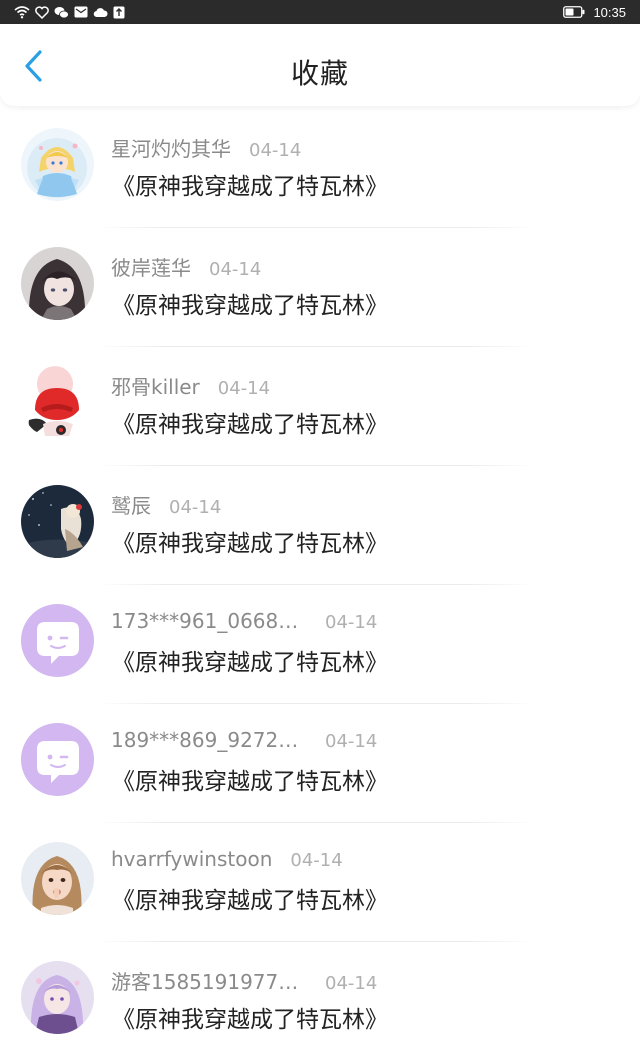 This screenshot has height=1061, width=640. I want to click on item-meta: 189***869_92726... 04-14, so click(244, 743).